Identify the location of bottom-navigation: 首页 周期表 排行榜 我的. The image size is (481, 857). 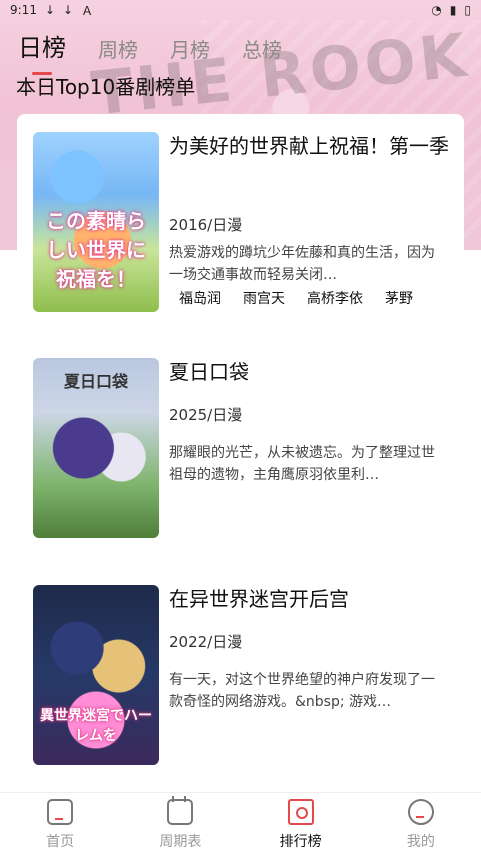
(240, 824).